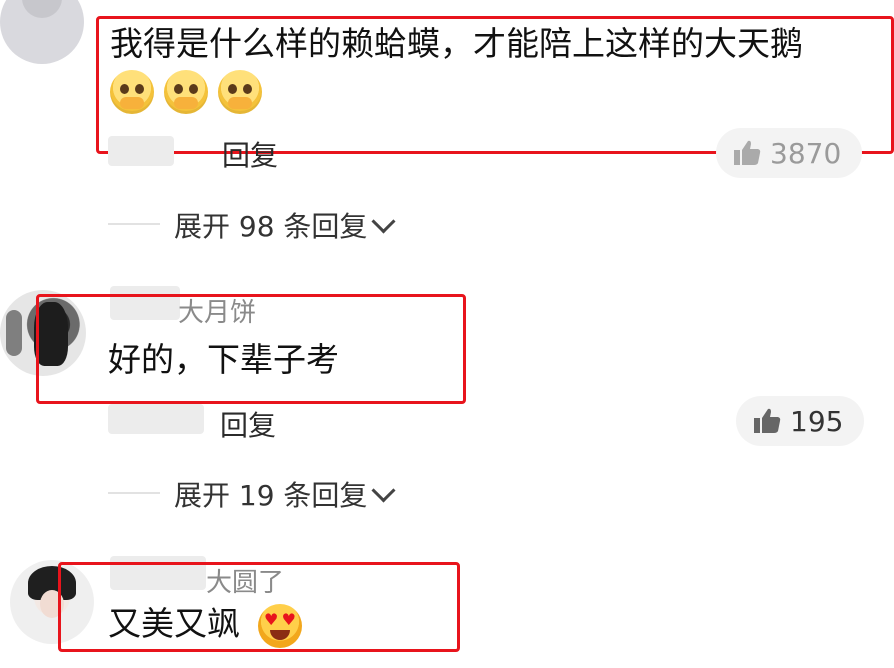 This screenshot has height=668, width=894. I want to click on comment-text: 好的，下辈子考, so click(223, 359).